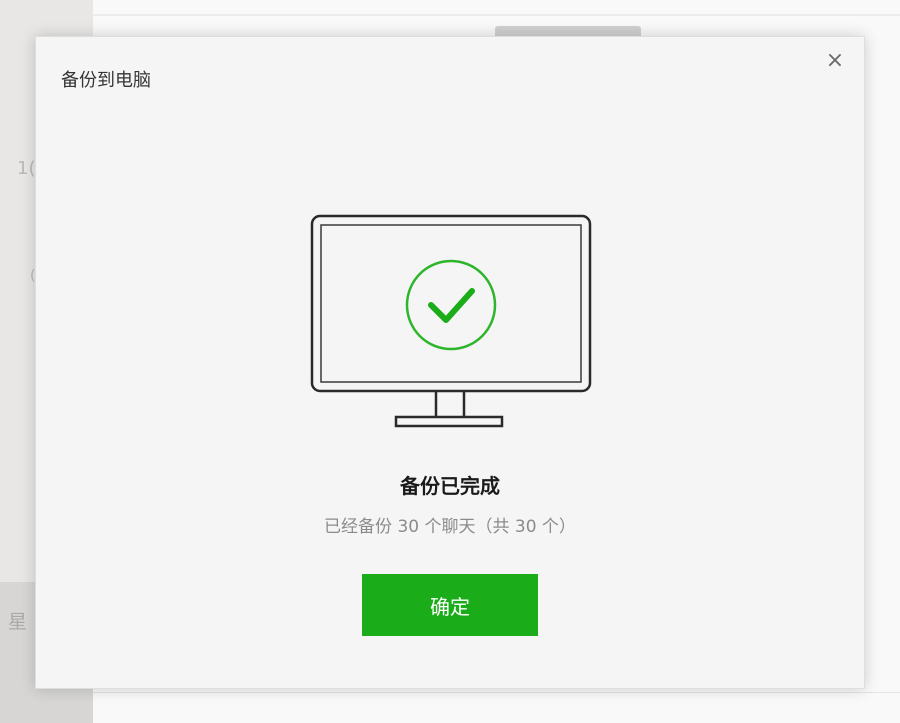 This screenshot has width=900, height=723. I want to click on monitor-check-icon, so click(451, 321).